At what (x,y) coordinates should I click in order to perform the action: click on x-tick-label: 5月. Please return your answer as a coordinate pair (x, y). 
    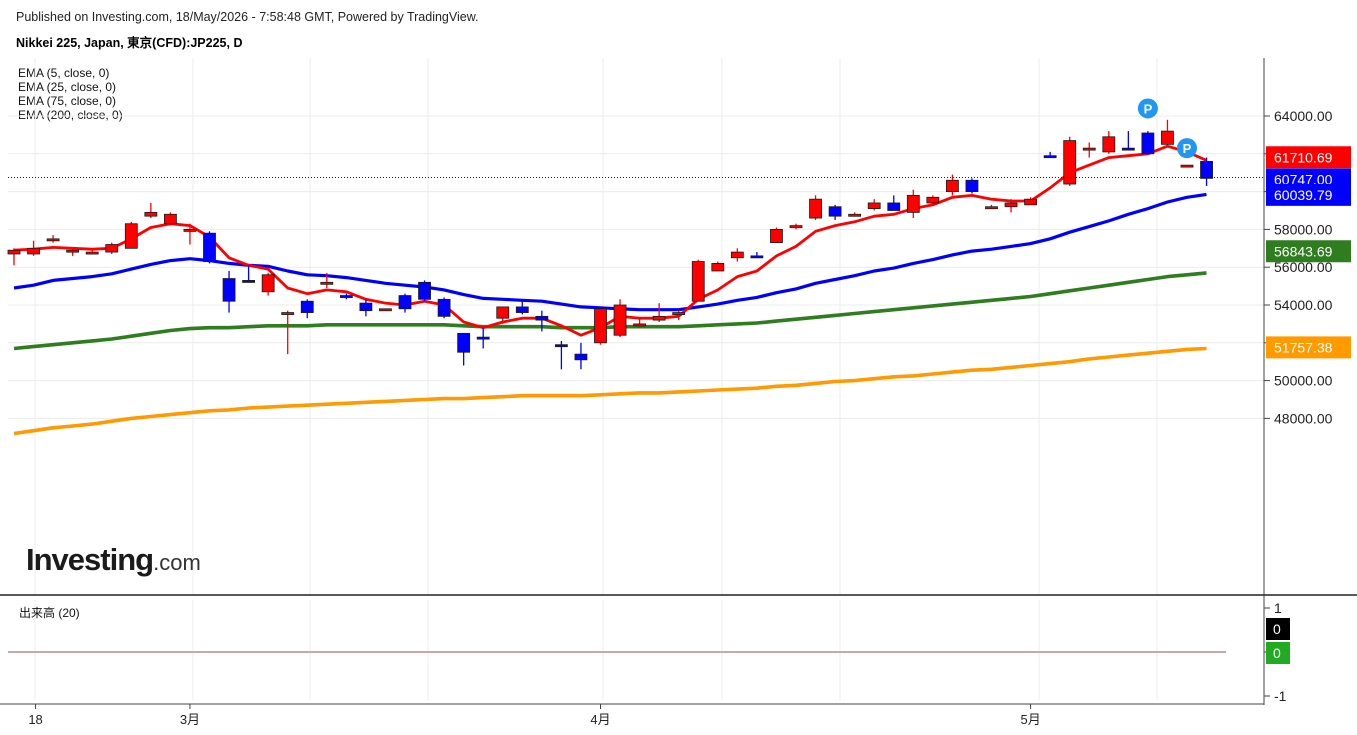
    Looking at the image, I should click on (1030, 719).